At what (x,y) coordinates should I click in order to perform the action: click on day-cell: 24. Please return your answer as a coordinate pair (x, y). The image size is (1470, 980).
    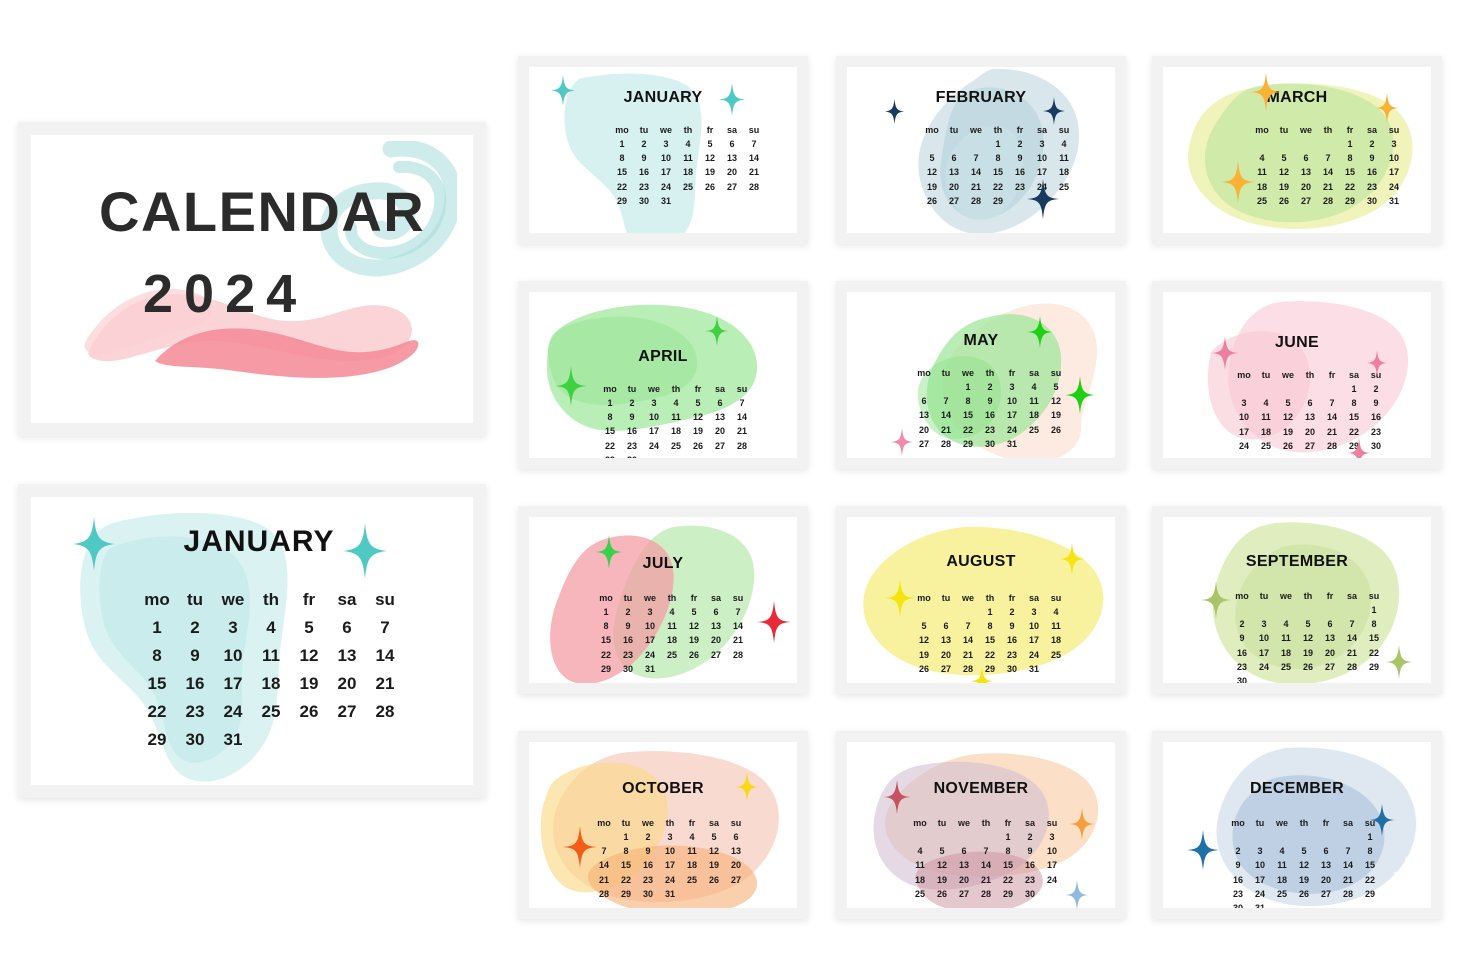
    Looking at the image, I should click on (233, 712).